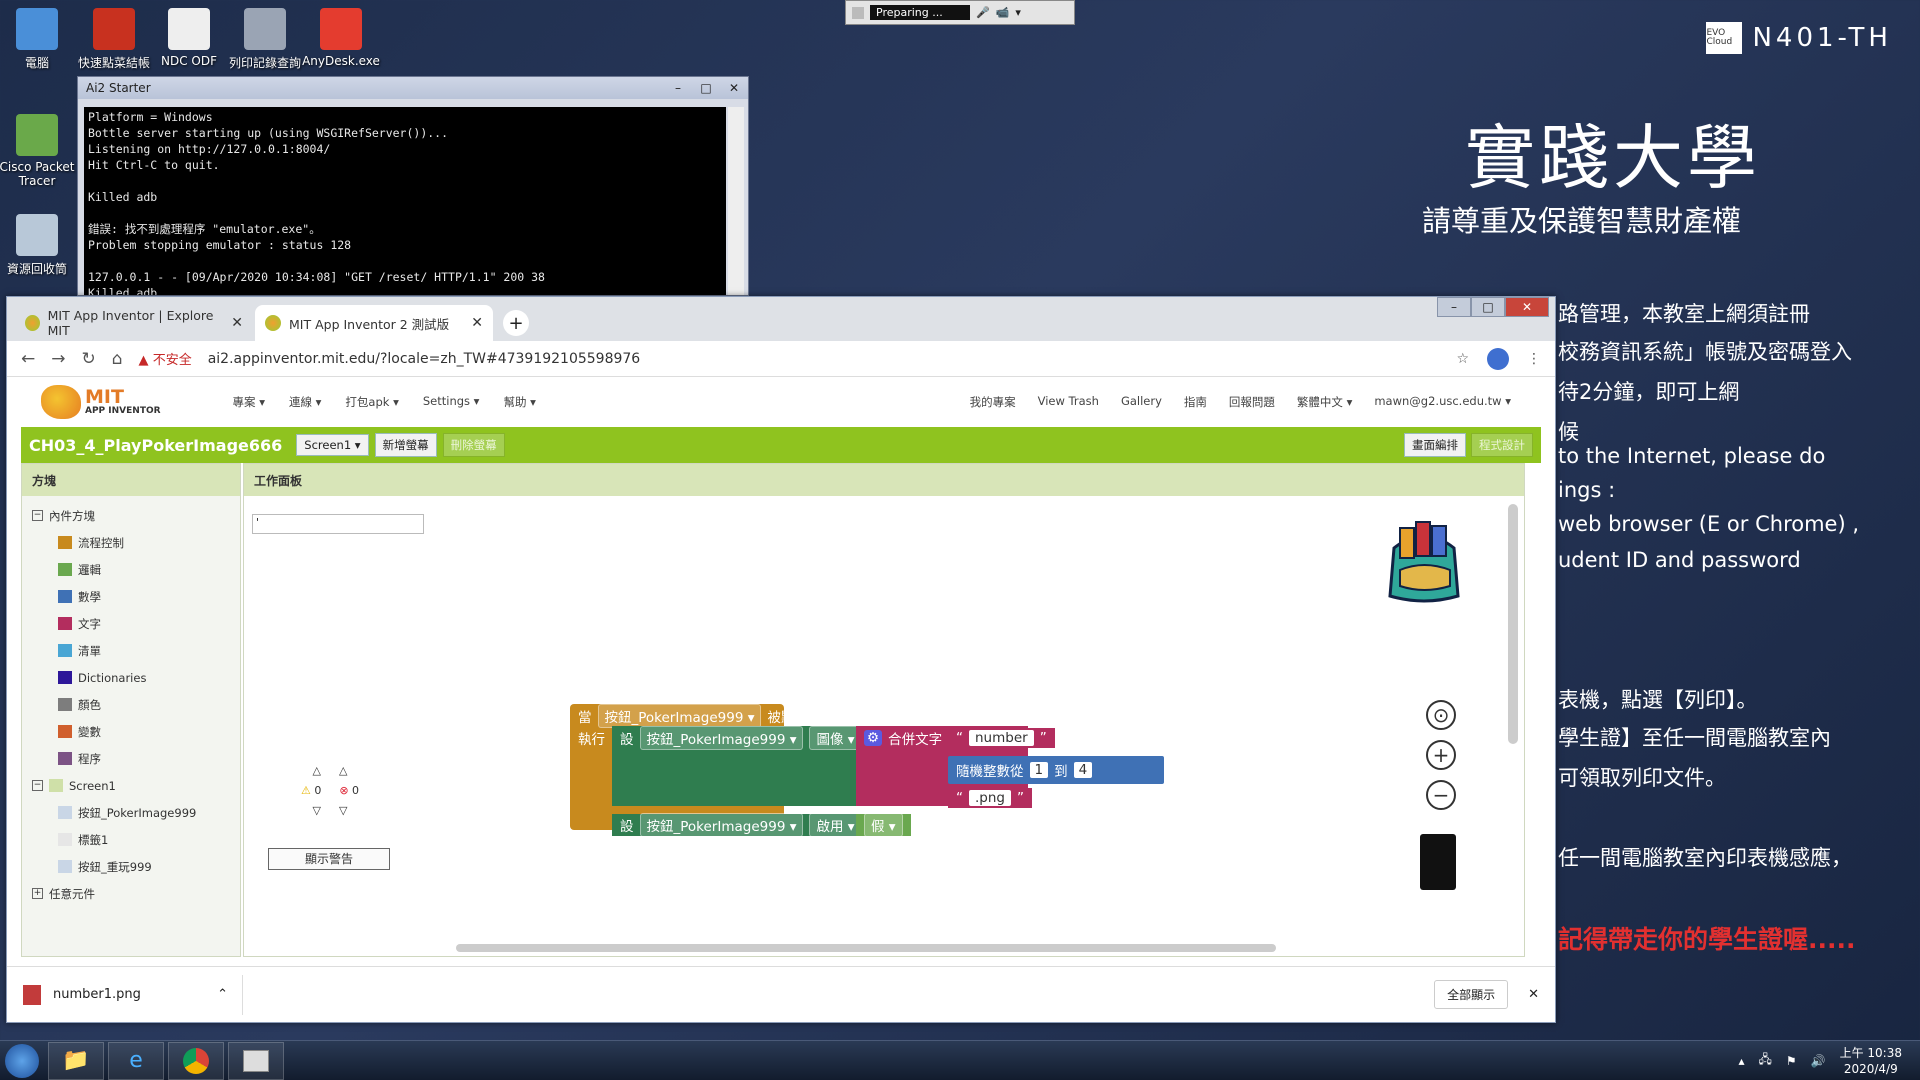 This screenshot has width=1920, height=1080. I want to click on desktop-icon-recycle-bin: 資源回收筒, so click(39, 245).